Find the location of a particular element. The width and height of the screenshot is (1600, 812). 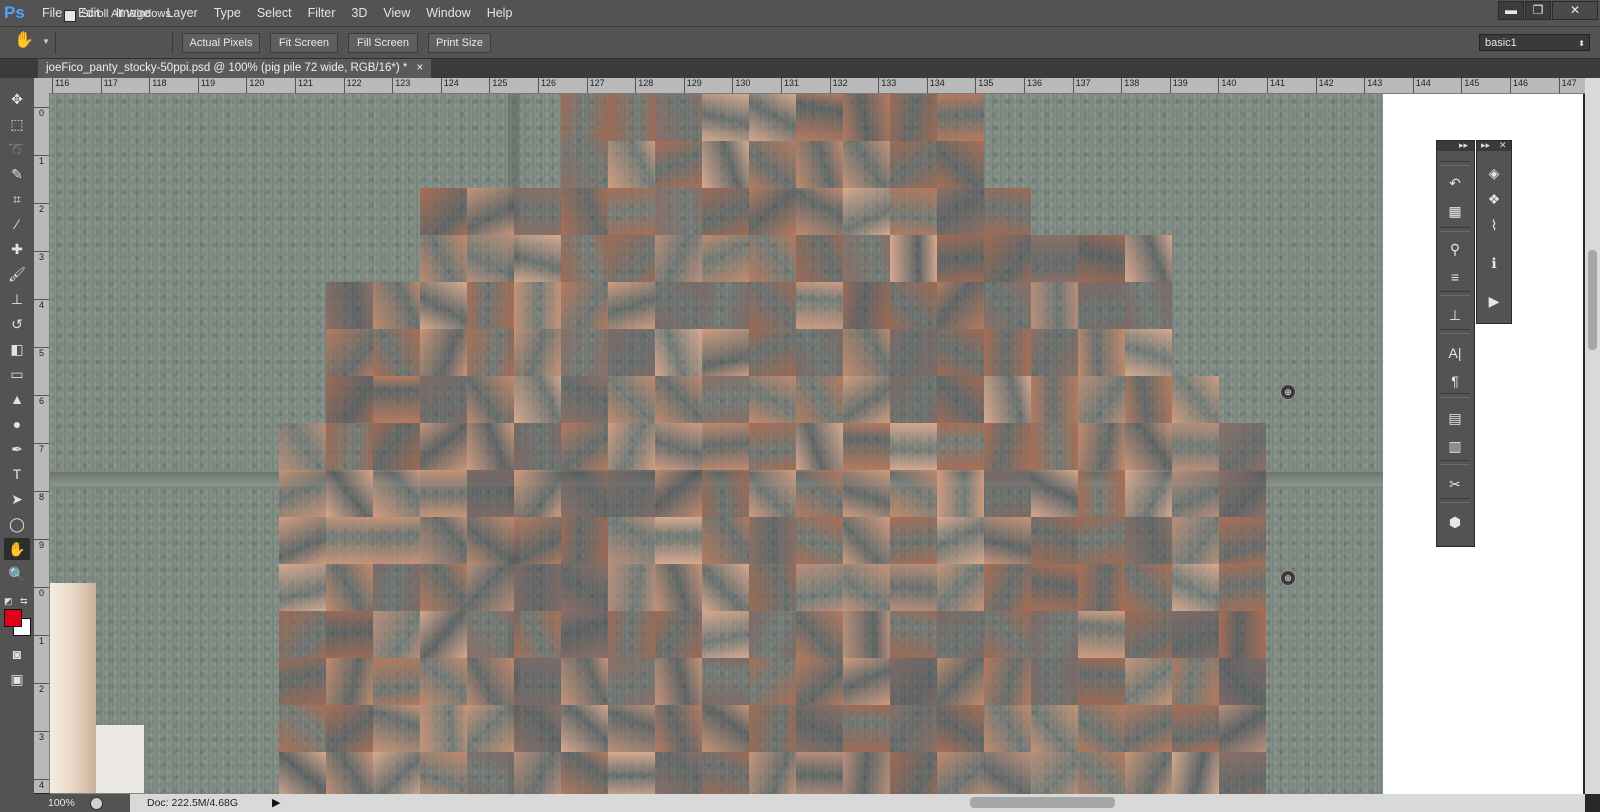

ruler-tick-label: 121 is located at coordinates (304, 85).